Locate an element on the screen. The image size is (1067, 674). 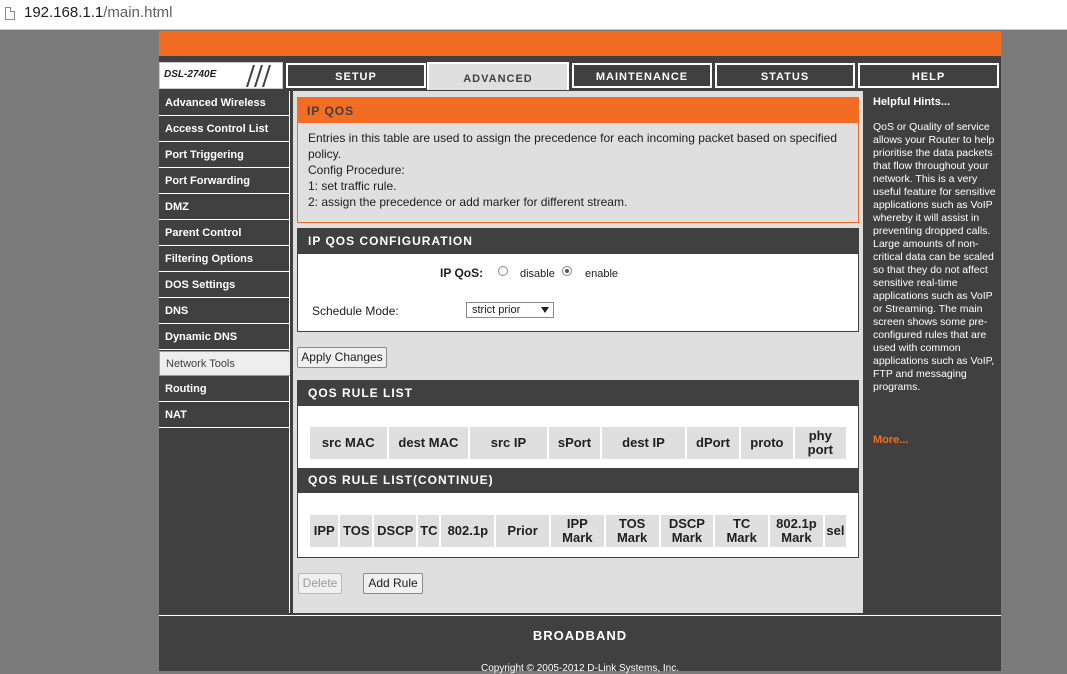
url-path: /main.html is located at coordinates (138, 12).